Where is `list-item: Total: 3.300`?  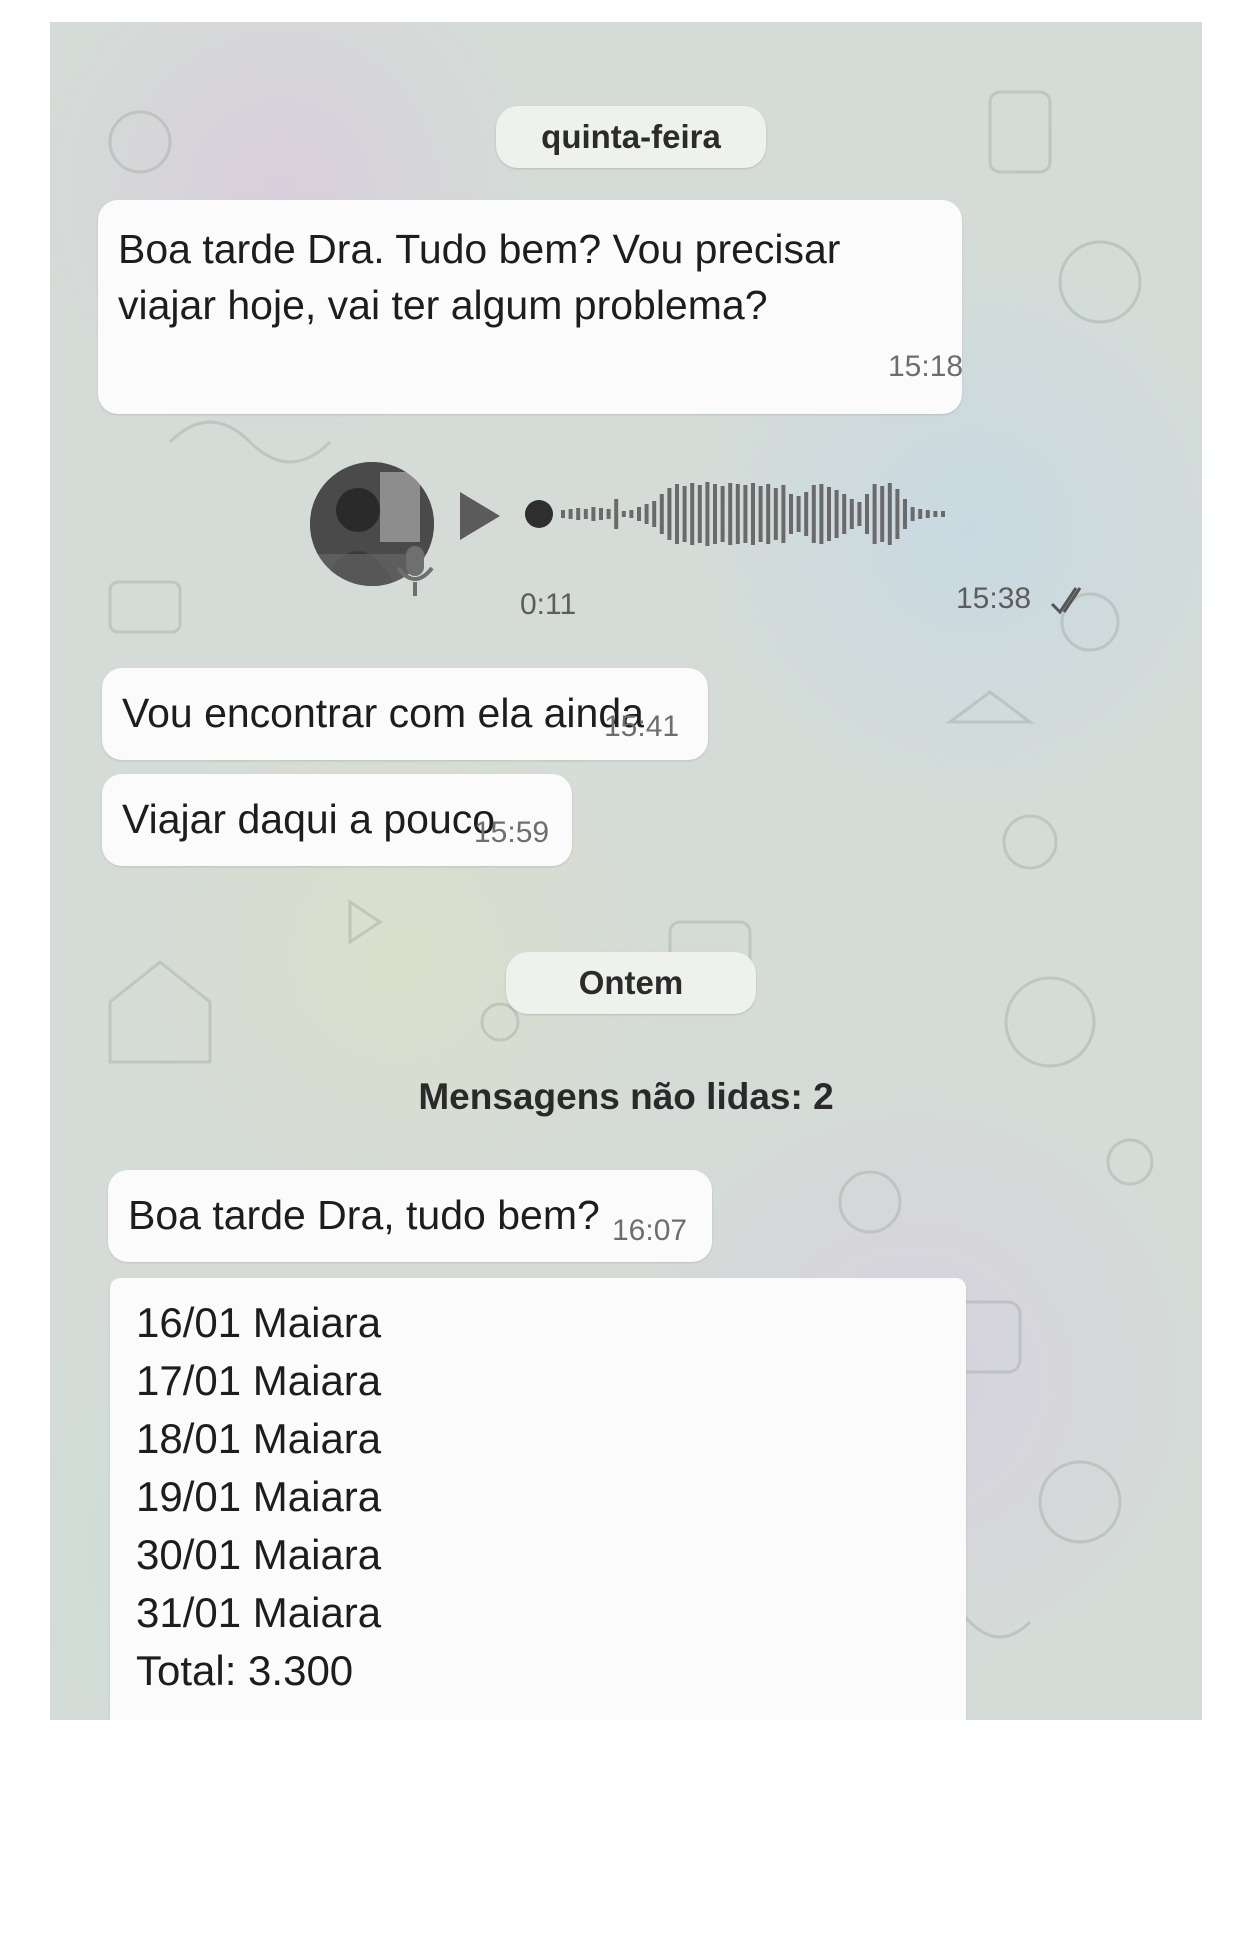
list-item: Total: 3.300 is located at coordinates (245, 1670).